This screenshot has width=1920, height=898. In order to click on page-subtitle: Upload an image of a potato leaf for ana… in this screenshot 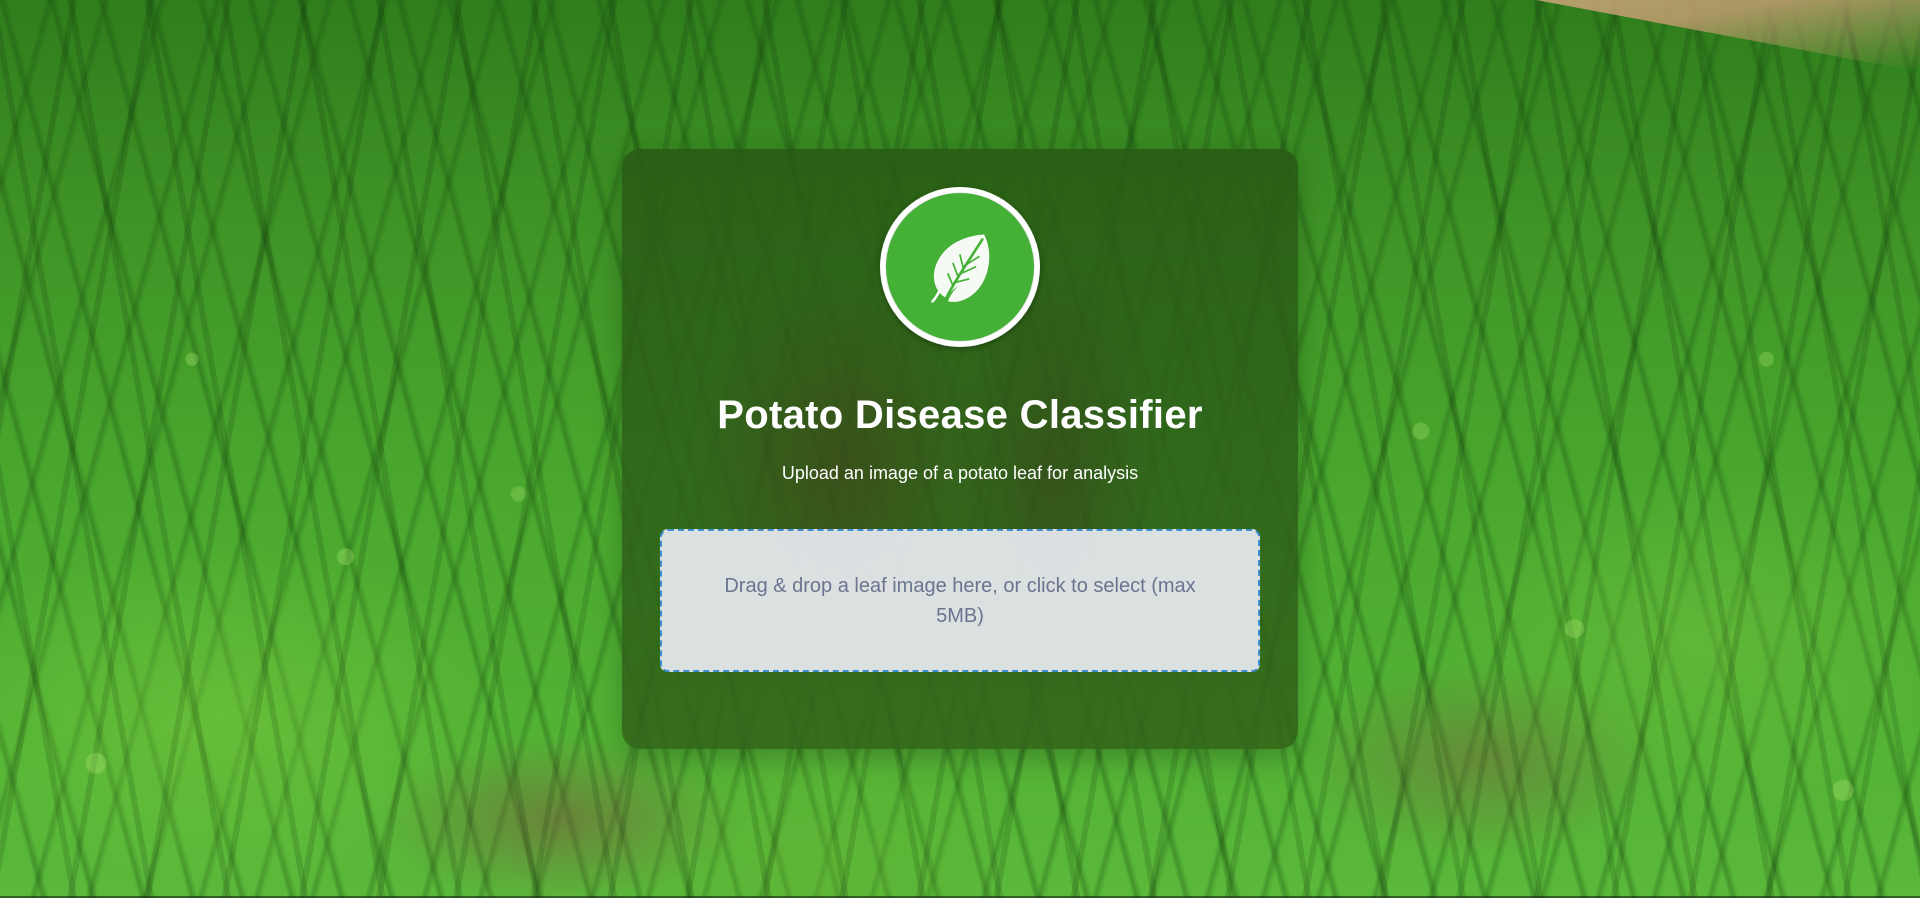, I will do `click(960, 473)`.